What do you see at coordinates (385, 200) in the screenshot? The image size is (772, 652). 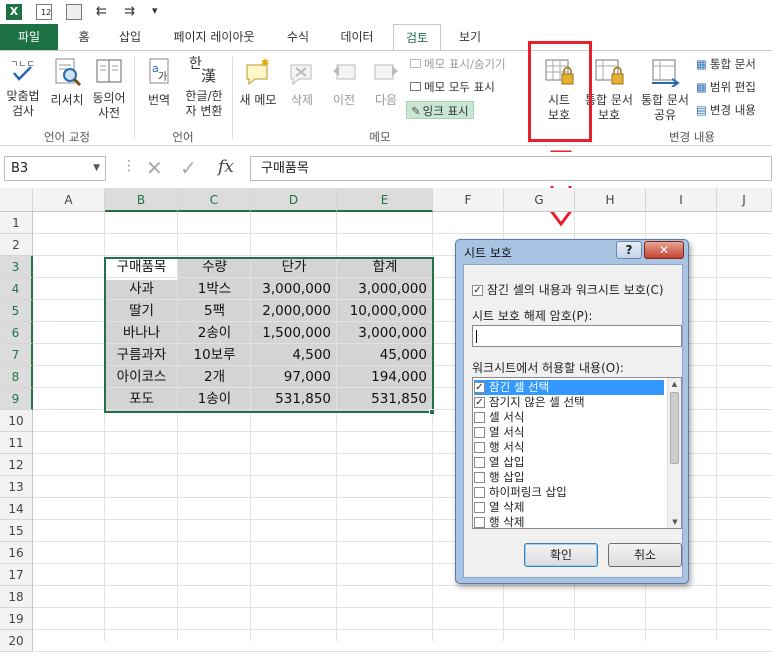 I see `column-header-e: E` at bounding box center [385, 200].